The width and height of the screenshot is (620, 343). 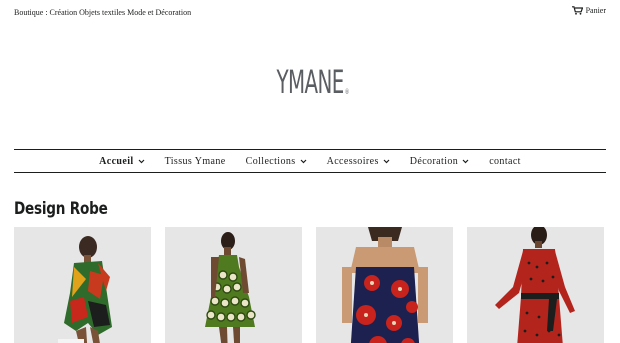 I want to click on nav-item-collections: Collections, so click(x=276, y=161).